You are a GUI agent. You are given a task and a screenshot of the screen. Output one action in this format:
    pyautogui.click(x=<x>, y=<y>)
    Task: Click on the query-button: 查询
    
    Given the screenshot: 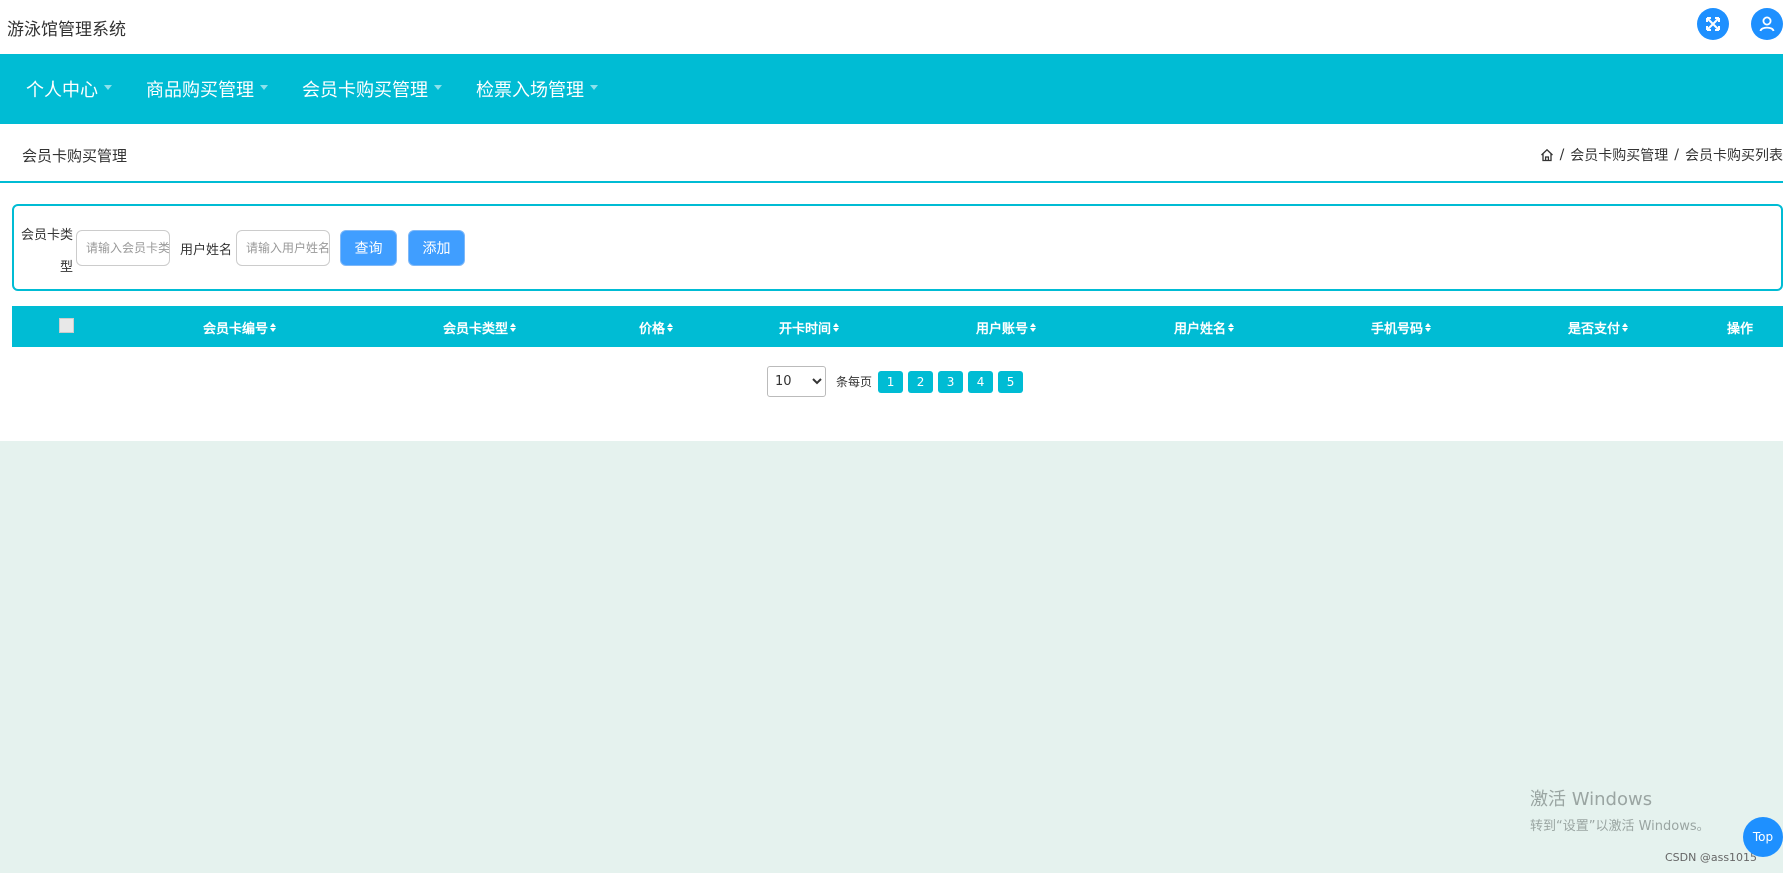 What is the action you would take?
    pyautogui.click(x=368, y=248)
    